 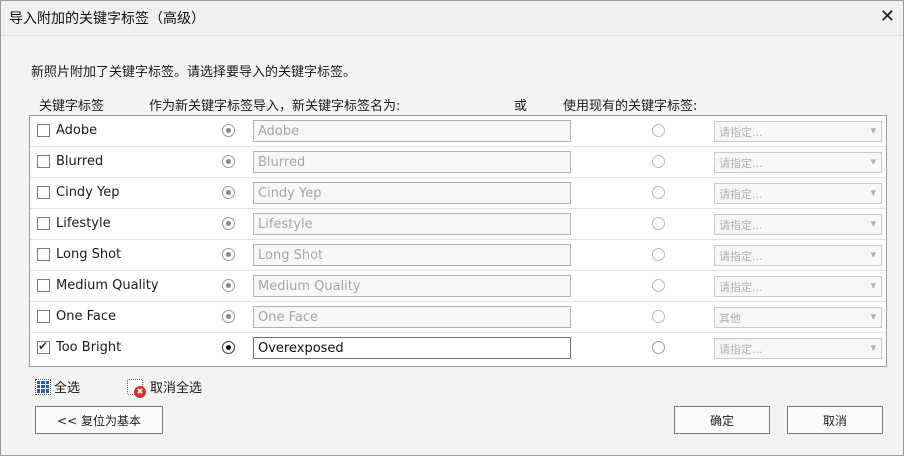 What do you see at coordinates (630, 106) in the screenshot?
I see `header-existing: 使用现有的关键字标签:` at bounding box center [630, 106].